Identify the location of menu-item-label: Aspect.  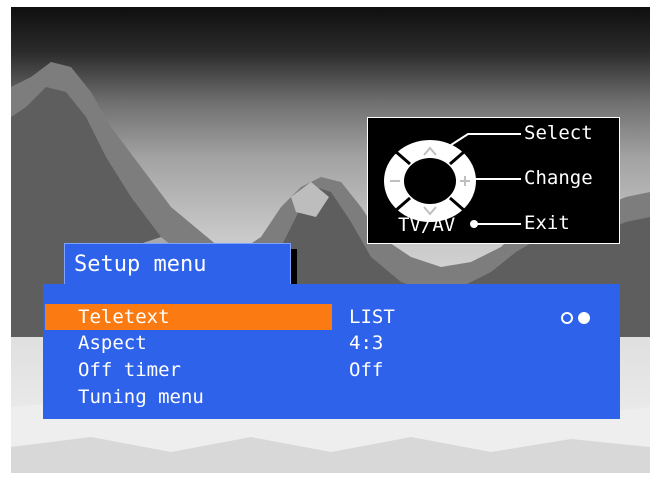
(112, 343).